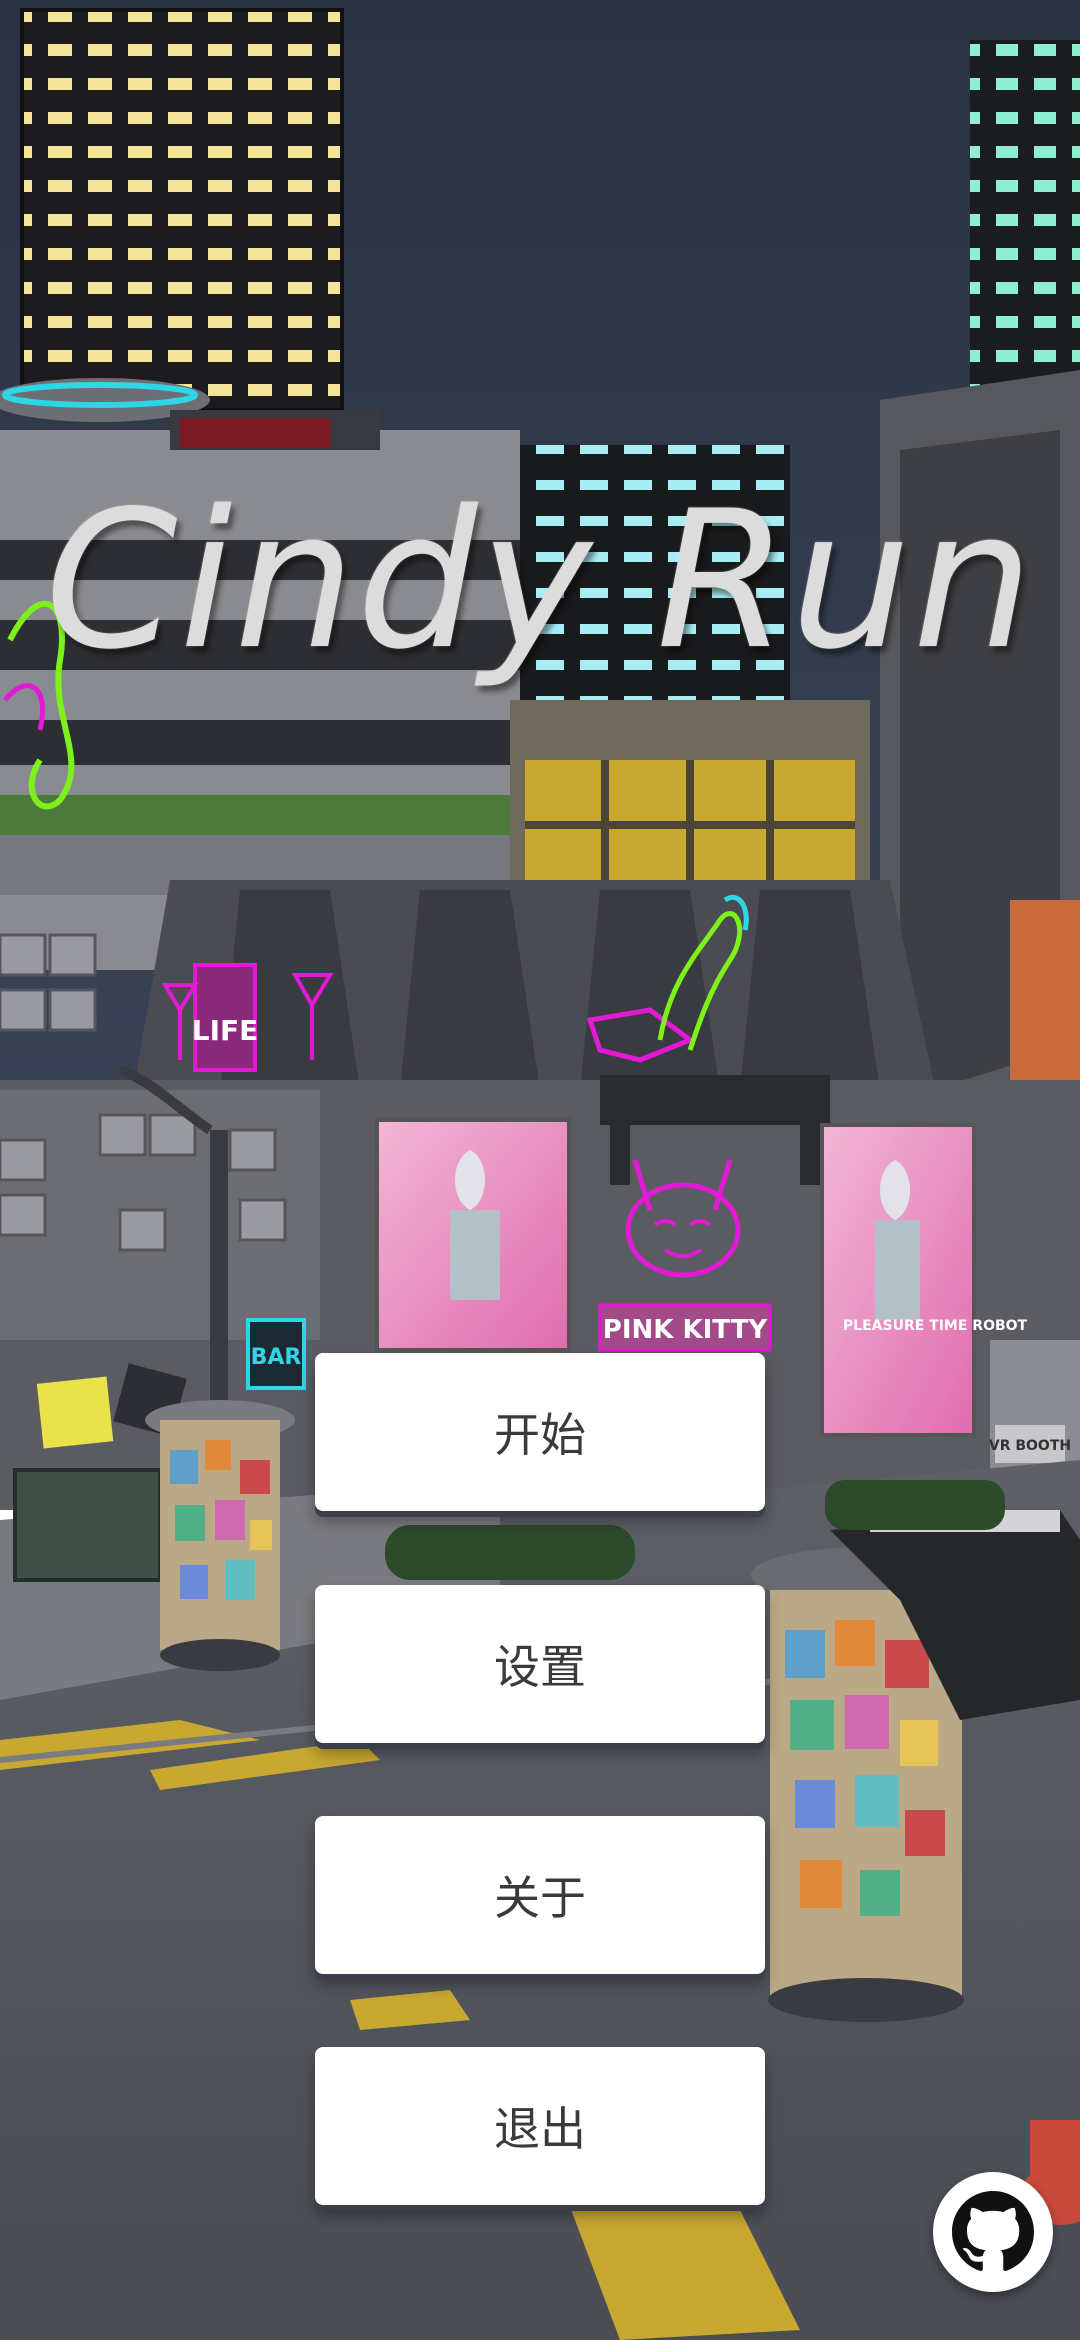  Describe the element at coordinates (540, 1895) in the screenshot. I see `about-button: 关于` at that location.